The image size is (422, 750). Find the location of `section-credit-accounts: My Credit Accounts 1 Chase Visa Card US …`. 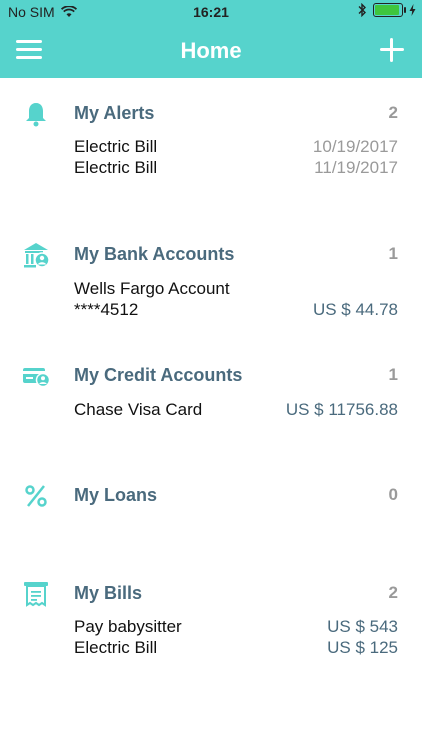

section-credit-accounts: My Credit Accounts 1 Chase Visa Card US … is located at coordinates (211, 392).